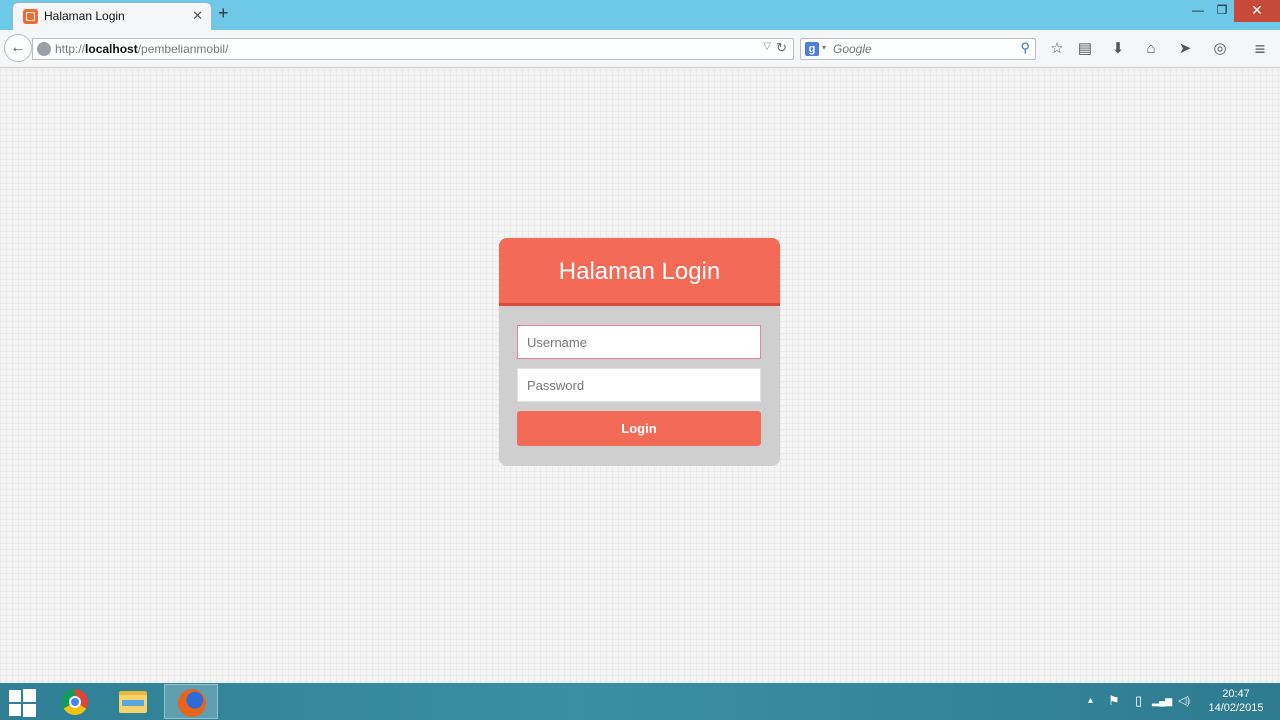 This screenshot has width=1280, height=720. I want to click on search-bar: g ▾ ⚲, so click(918, 49).